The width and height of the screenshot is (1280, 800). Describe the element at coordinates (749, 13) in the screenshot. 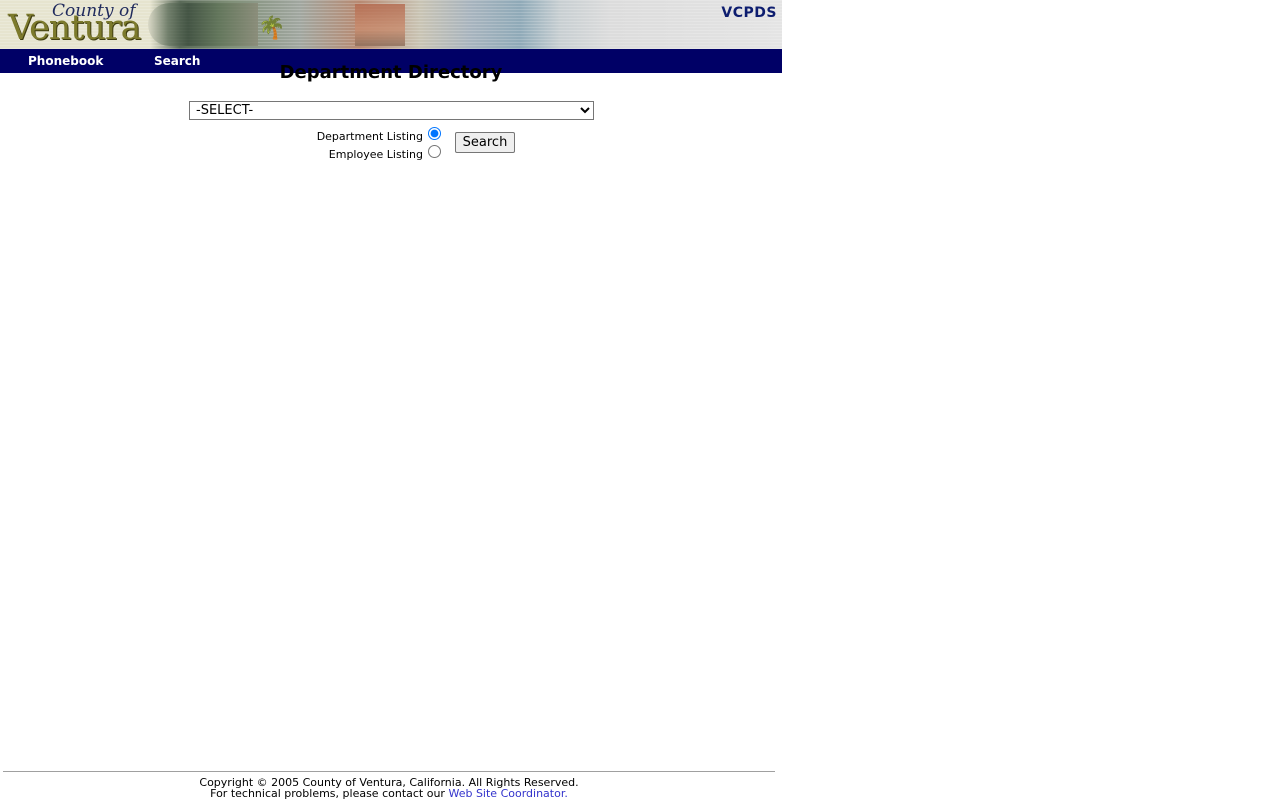

I see `app-name: VCPDS` at that location.